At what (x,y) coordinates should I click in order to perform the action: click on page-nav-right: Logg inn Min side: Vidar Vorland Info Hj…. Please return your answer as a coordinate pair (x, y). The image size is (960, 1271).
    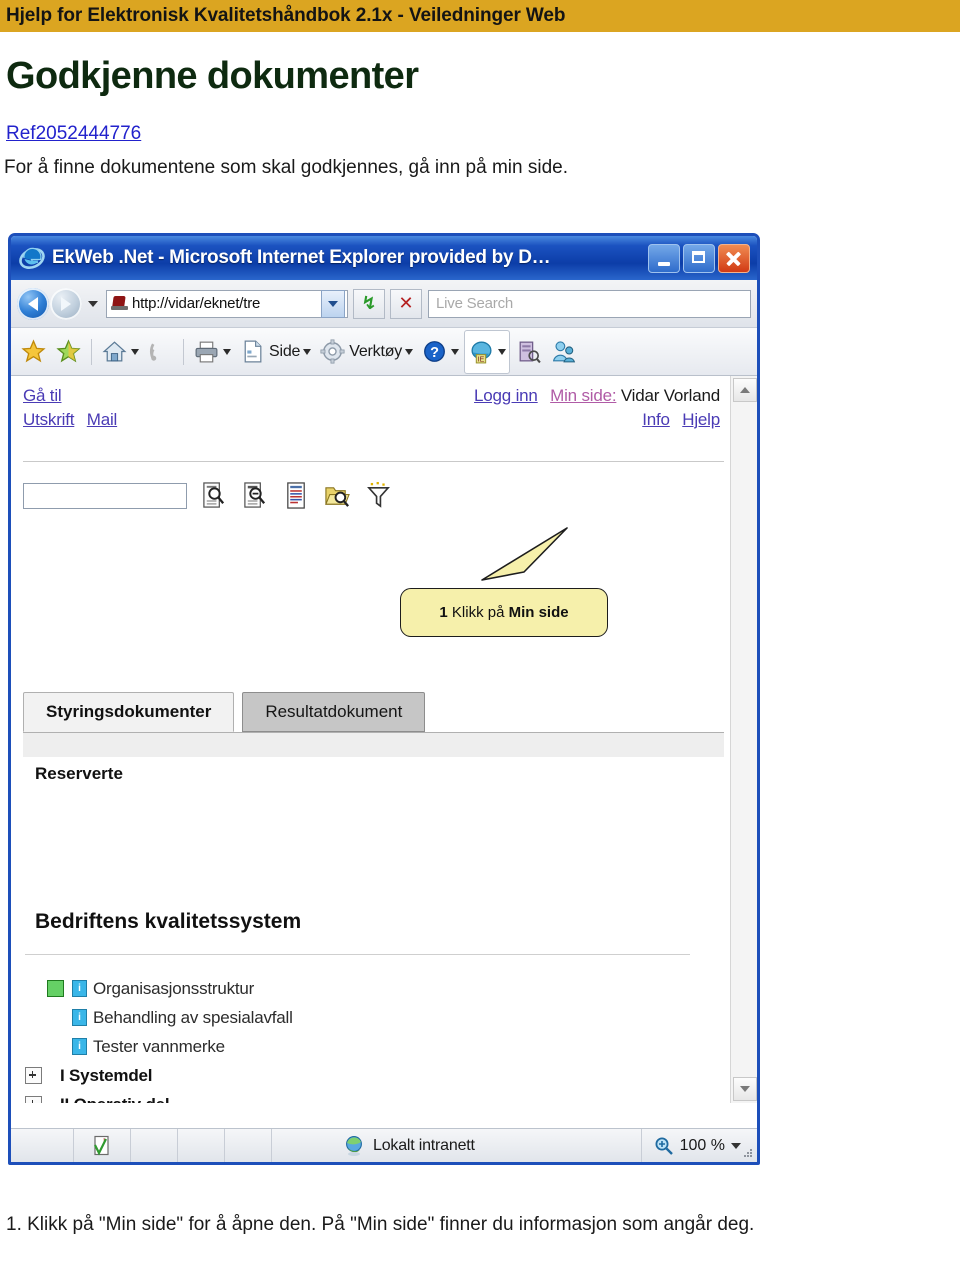
    Looking at the image, I should click on (597, 410).